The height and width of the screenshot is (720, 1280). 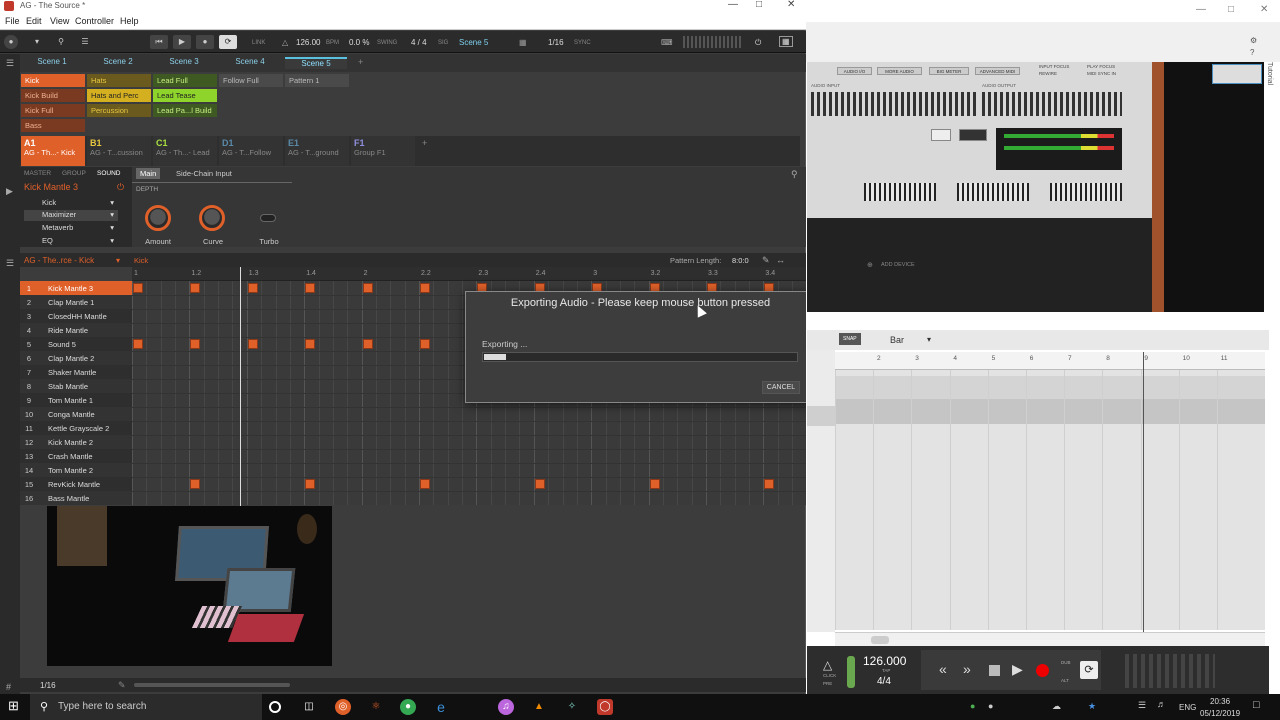 I want to click on cancel-button: CANCEL, so click(x=781, y=387).